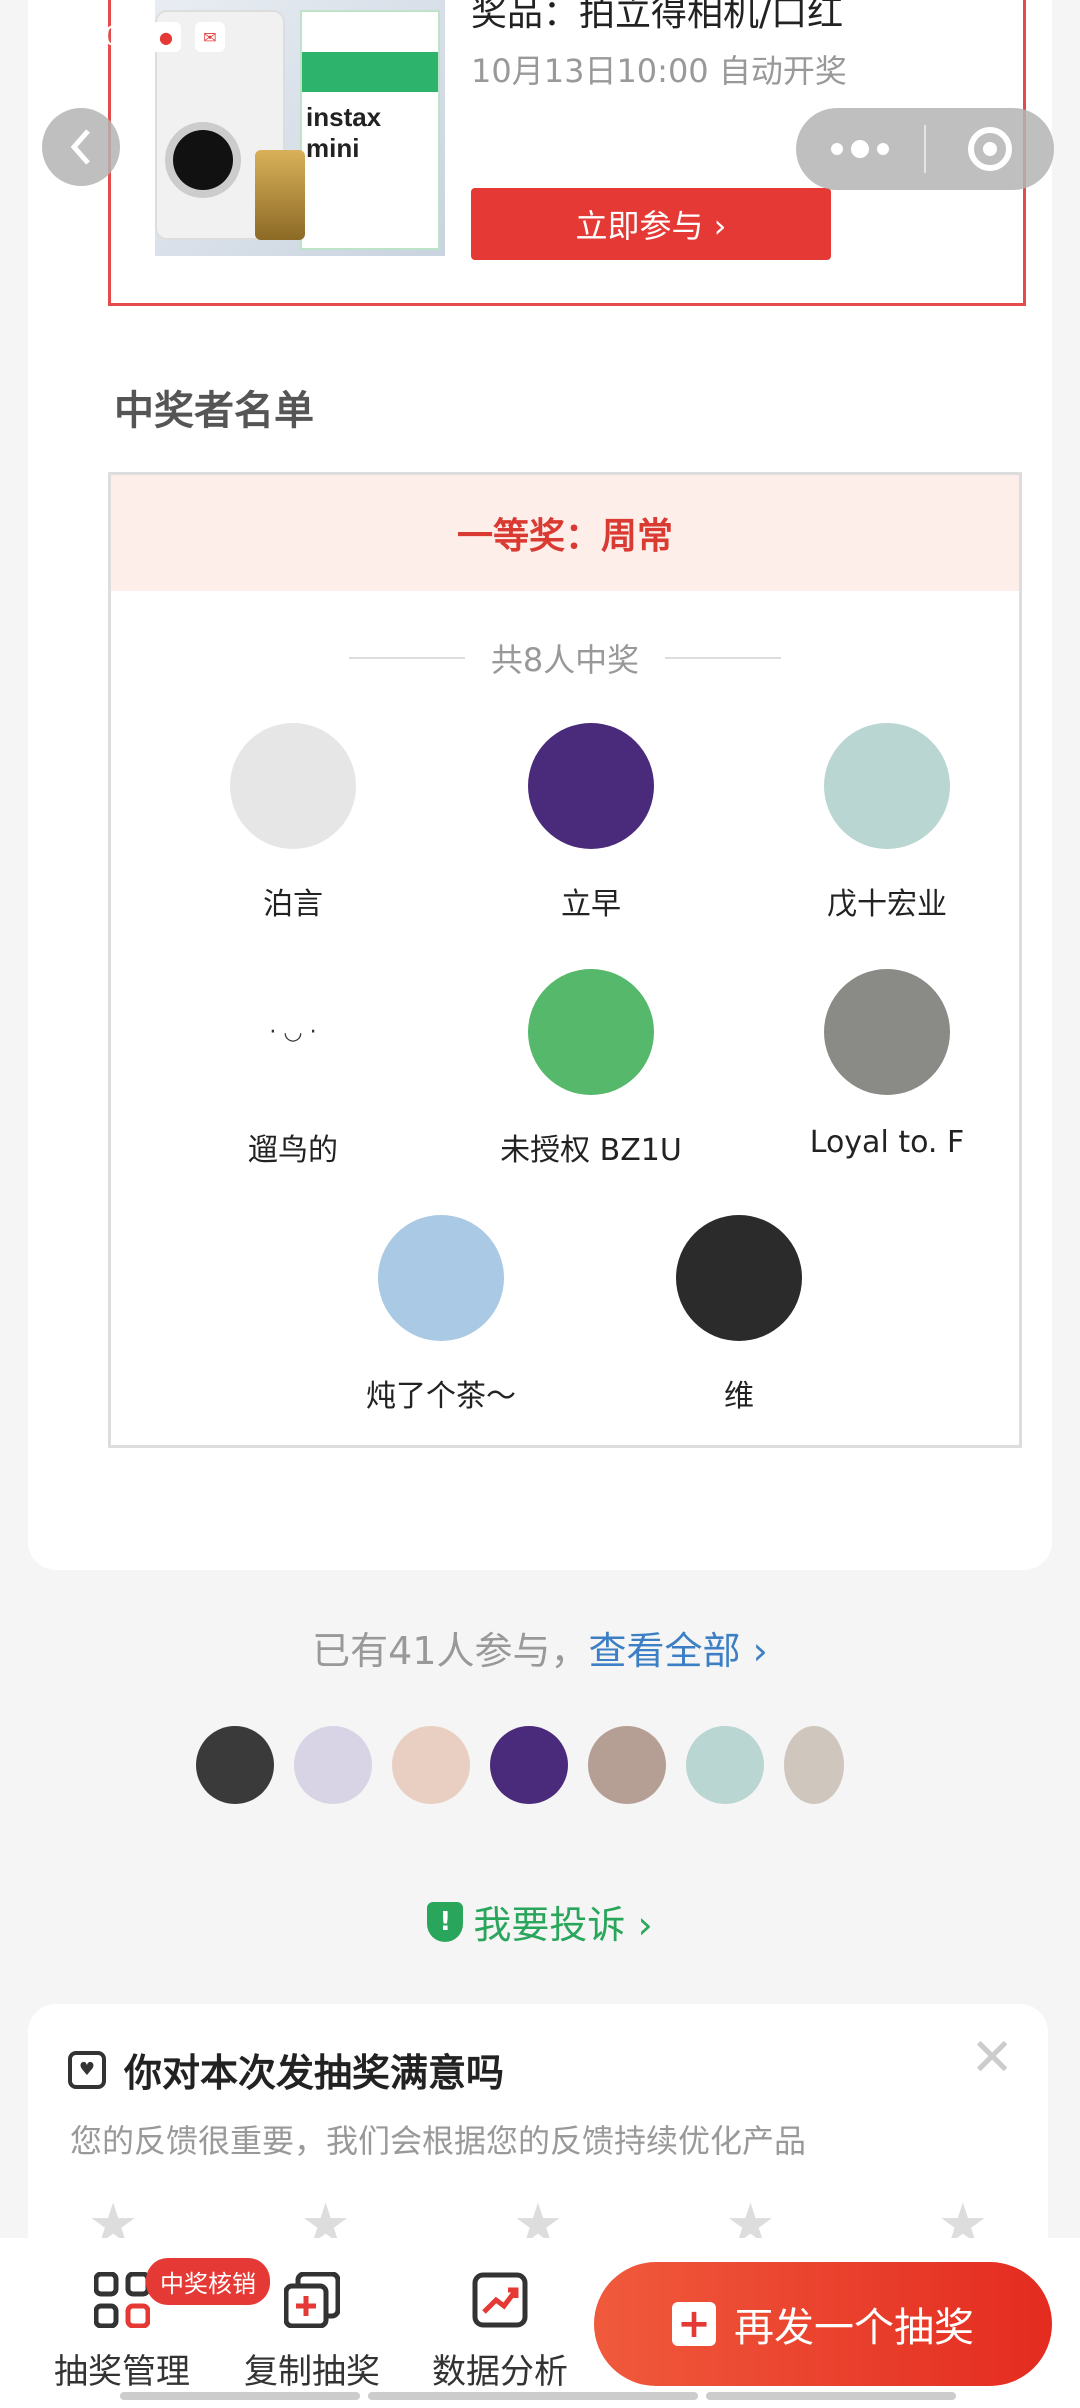 This screenshot has height=2408, width=1080. I want to click on winner-count: 共8人中奖, so click(565, 658).